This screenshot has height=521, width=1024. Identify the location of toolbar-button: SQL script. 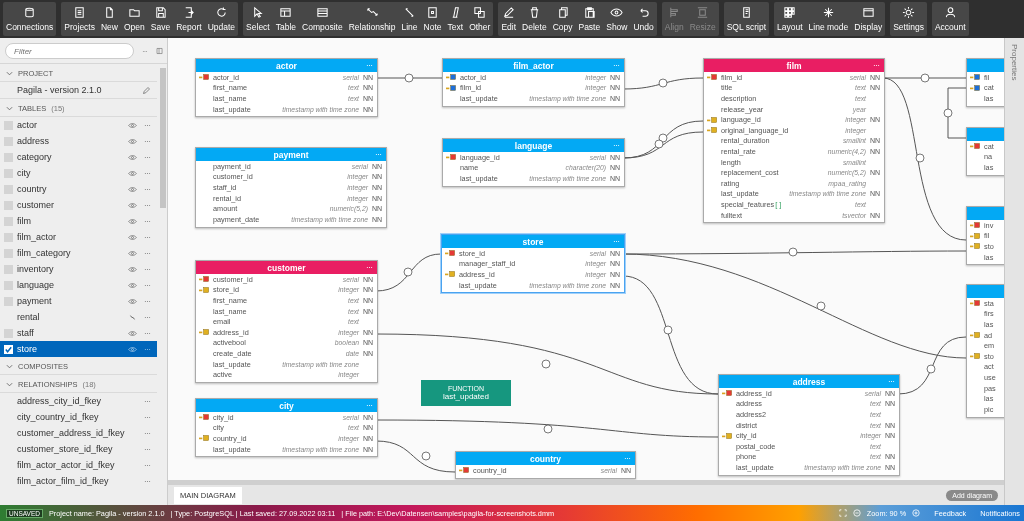
(746, 19).